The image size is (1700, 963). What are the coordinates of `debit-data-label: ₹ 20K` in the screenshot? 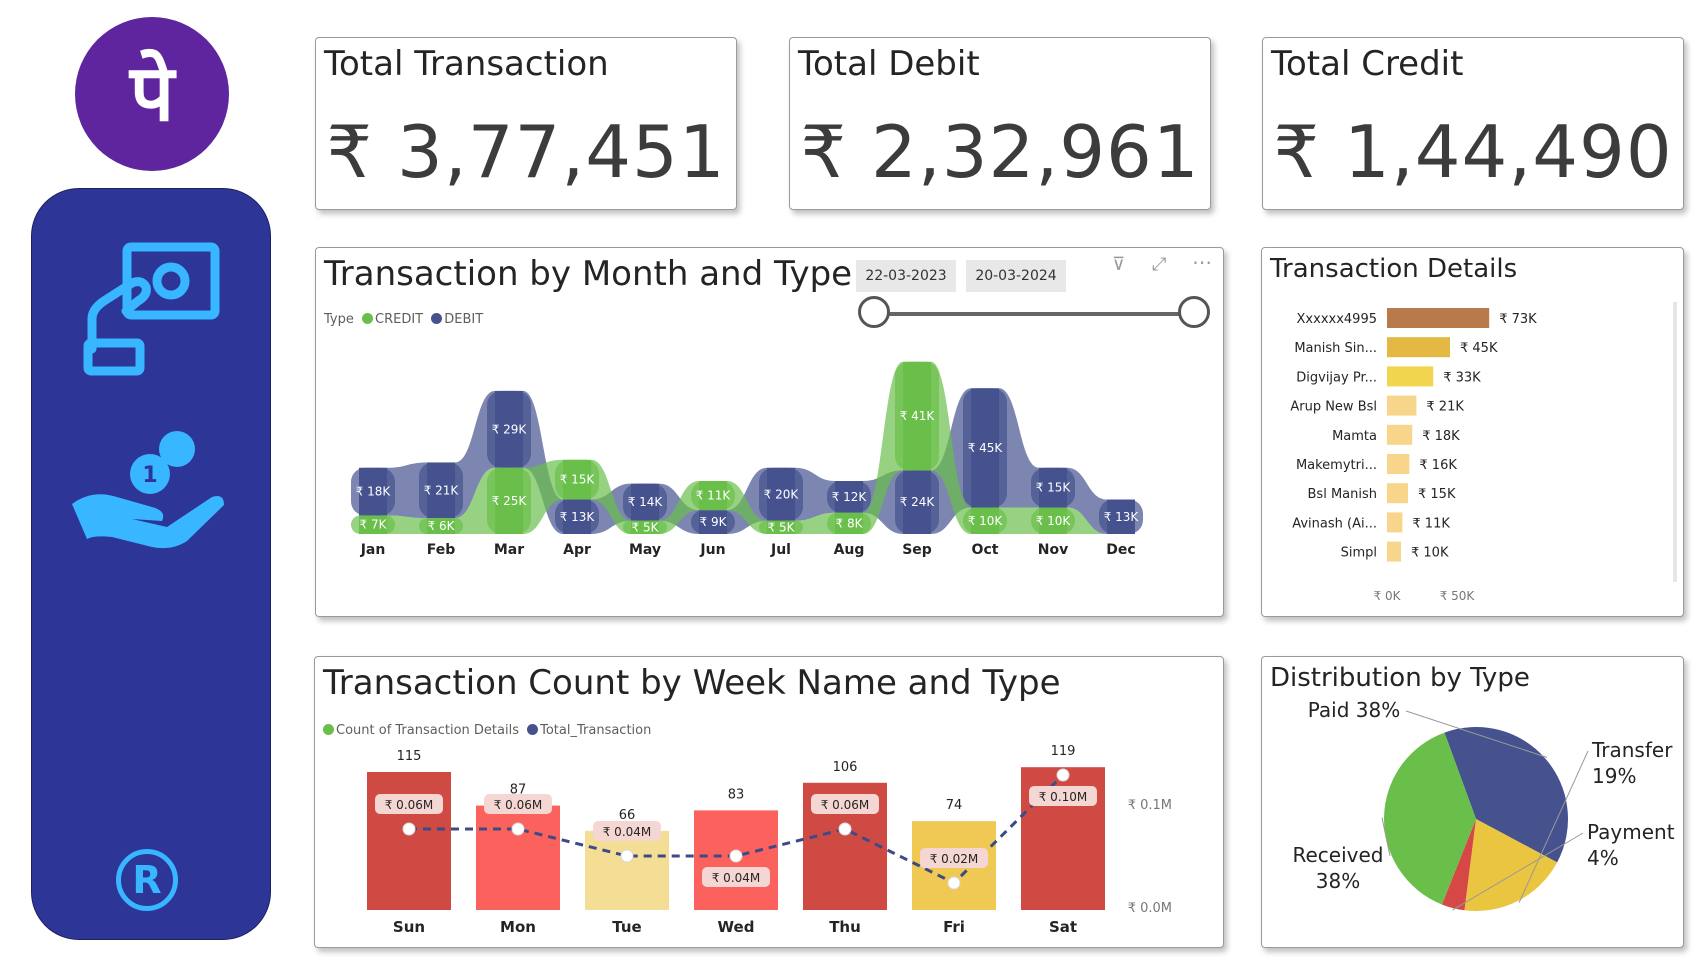 It's located at (782, 494).